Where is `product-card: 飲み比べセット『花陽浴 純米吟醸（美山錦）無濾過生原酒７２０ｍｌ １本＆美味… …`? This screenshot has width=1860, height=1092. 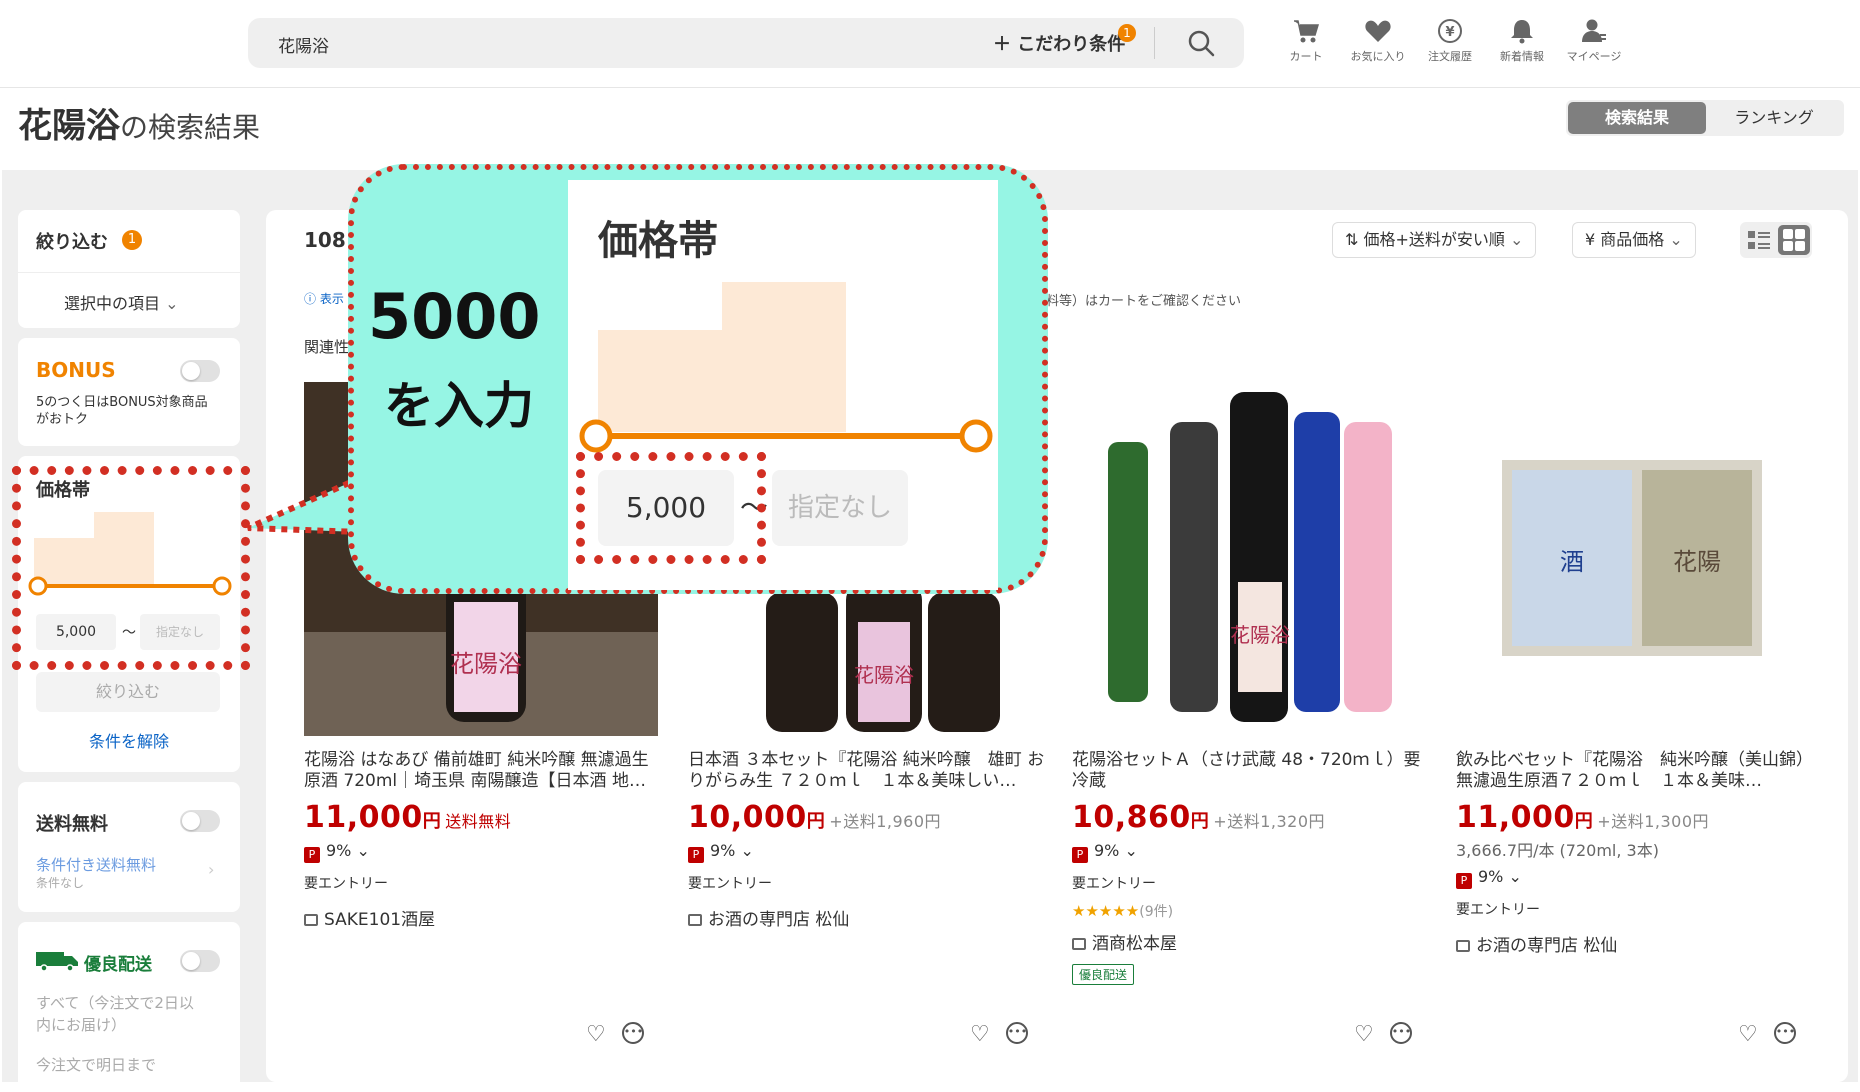
product-card: 飲み比べセット『花陽浴 純米吟醸（美山錦）無濾過生原酒７２０ｍｌ １本＆美味… … is located at coordinates (1636, 853).